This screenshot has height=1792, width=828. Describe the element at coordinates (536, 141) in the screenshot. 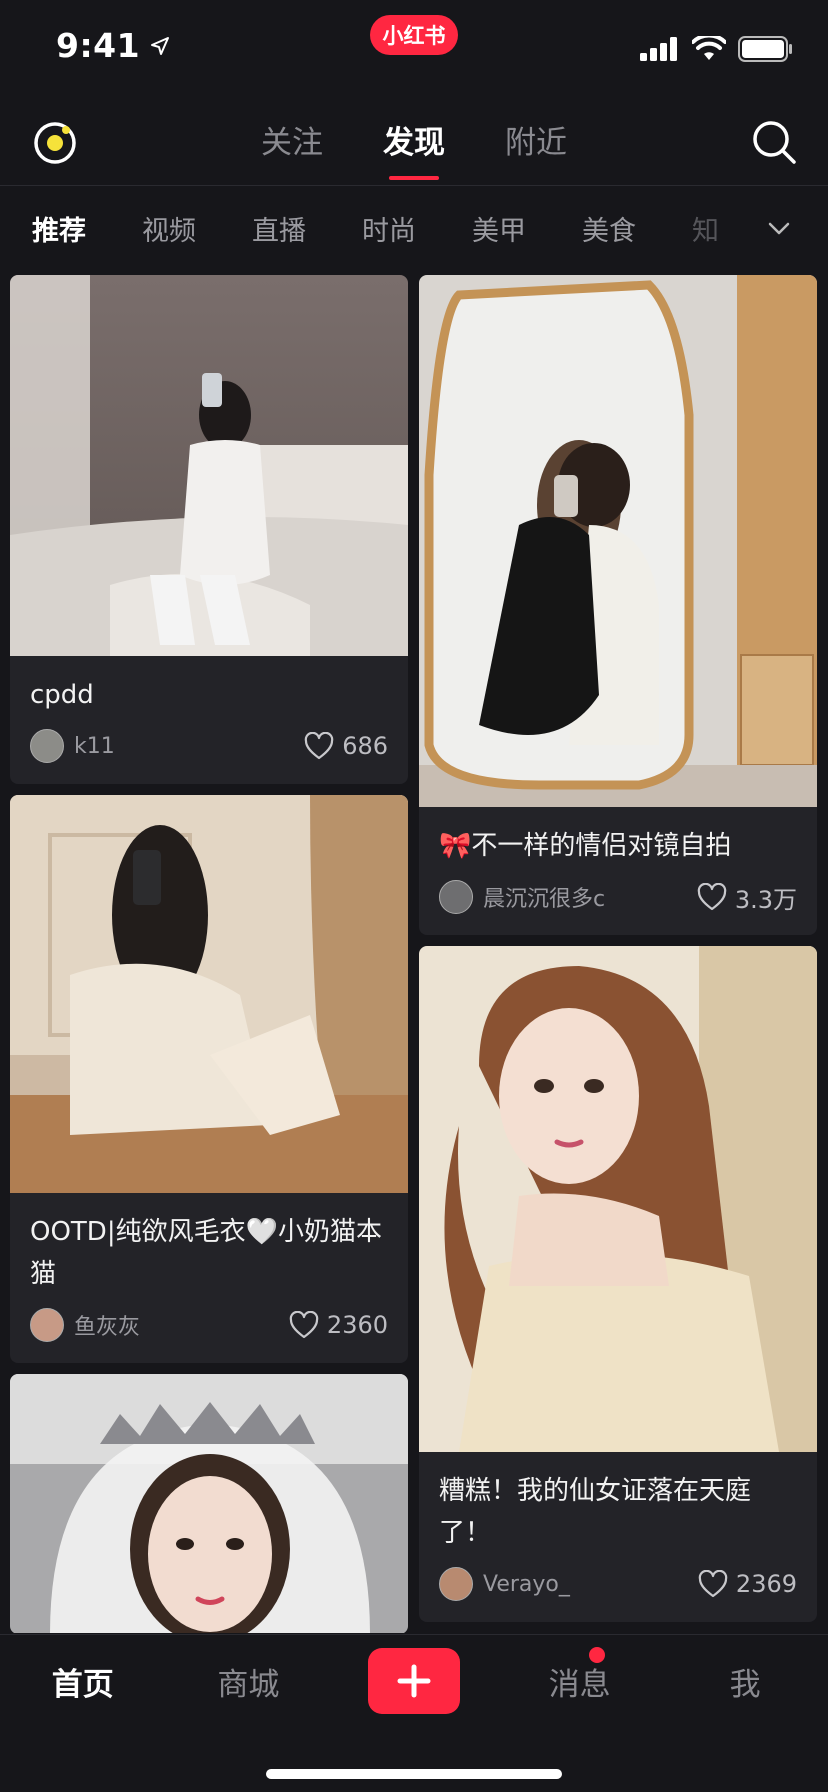

I see `tab-nearby: 附近` at that location.